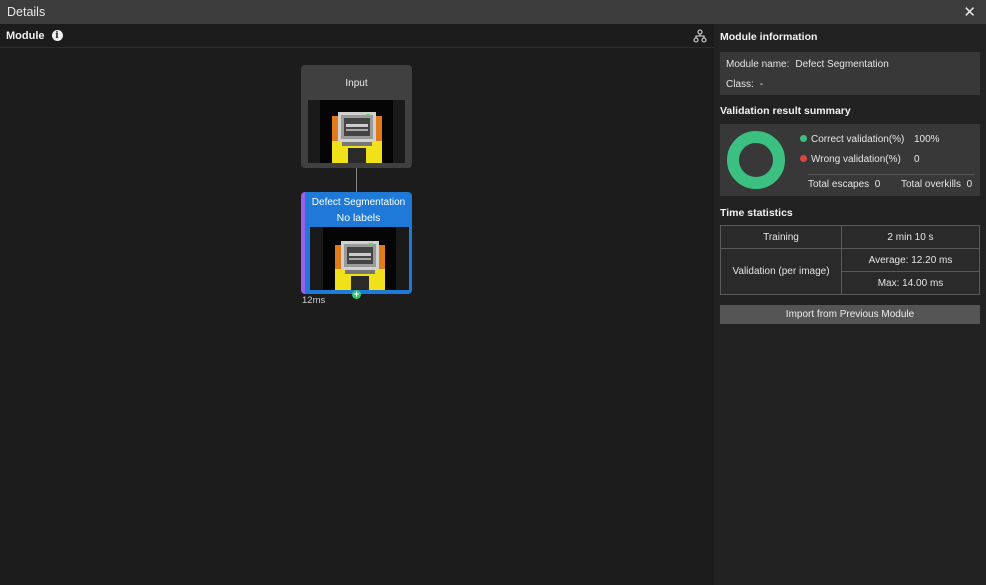 The height and width of the screenshot is (585, 986). I want to click on training-label: Training, so click(781, 237).